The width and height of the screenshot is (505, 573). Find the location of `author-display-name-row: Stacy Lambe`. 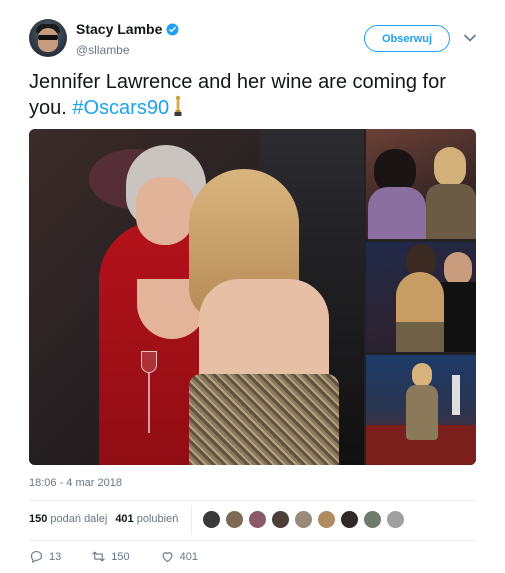

author-display-name-row: Stacy Lambe is located at coordinates (127, 29).